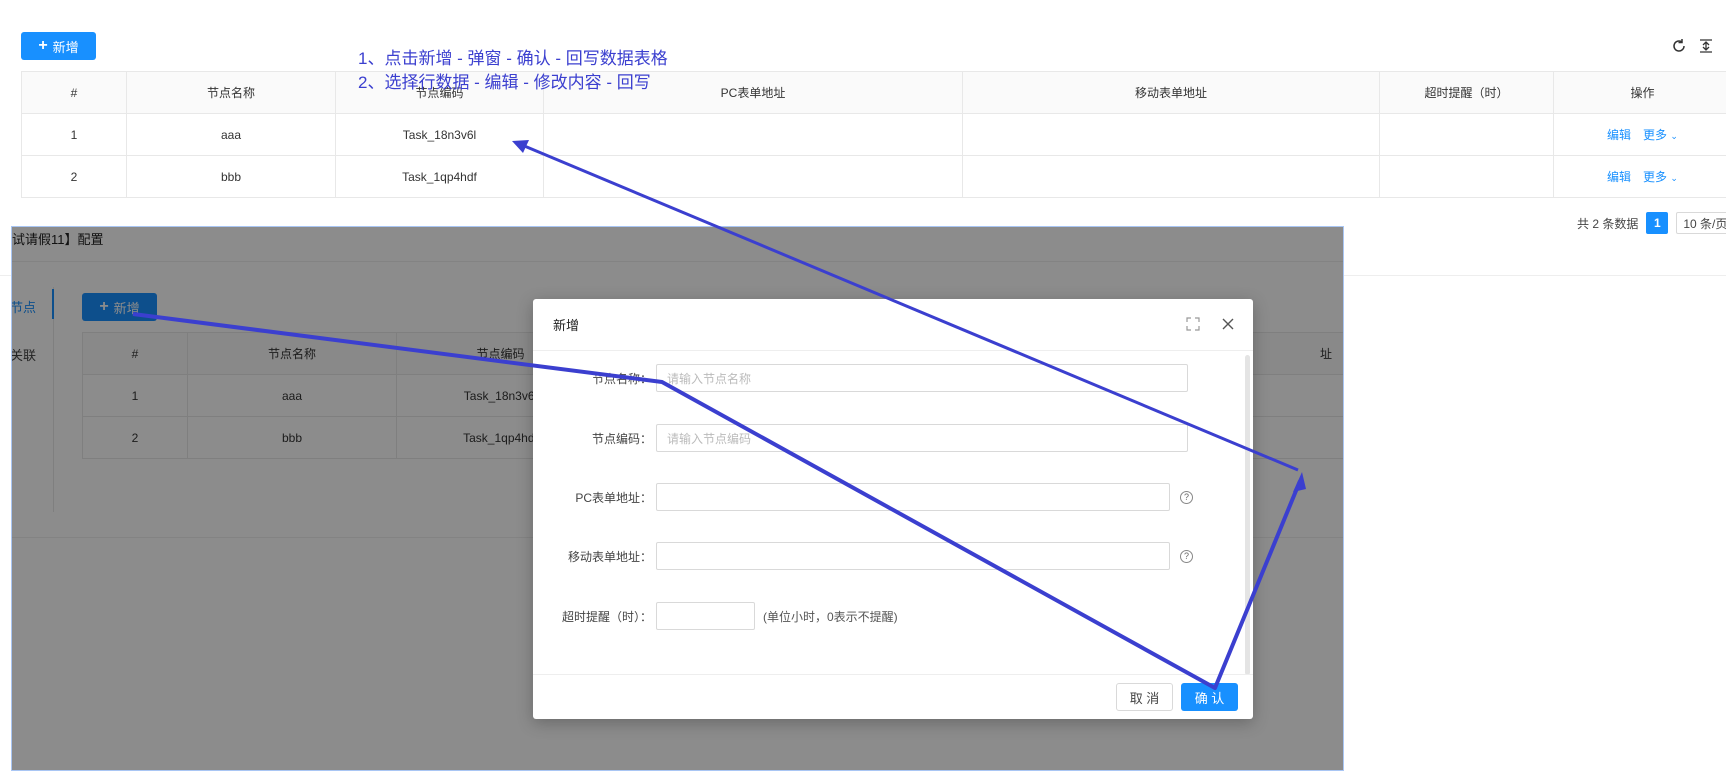 The width and height of the screenshot is (1726, 782). Describe the element at coordinates (922, 378) in the screenshot. I see `node-name-input: 请输入节点名称` at that location.